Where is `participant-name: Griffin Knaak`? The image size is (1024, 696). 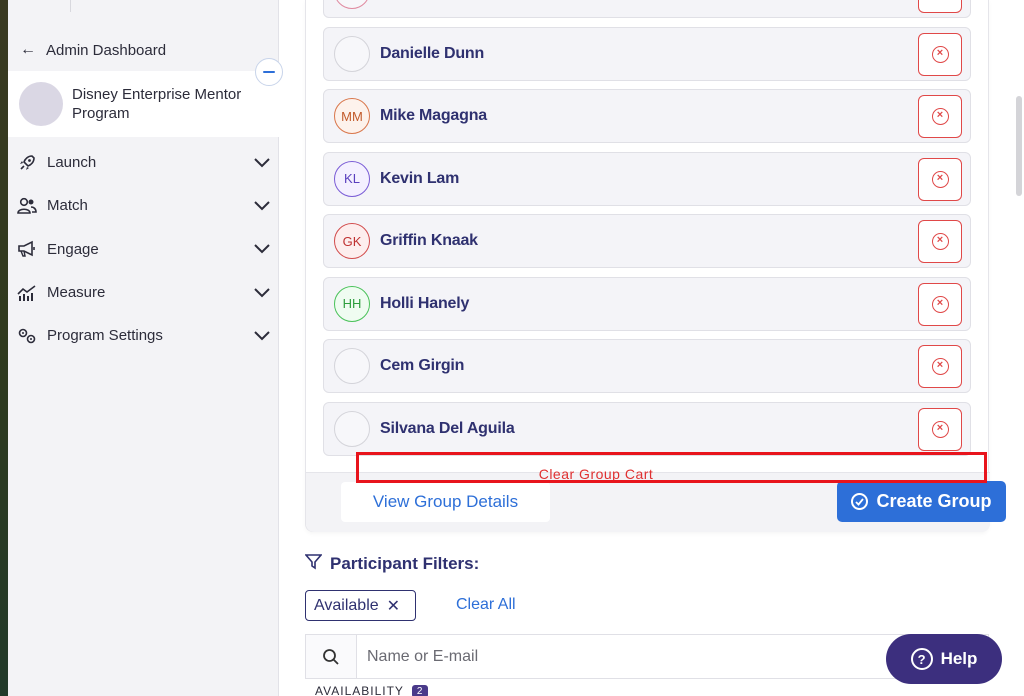
participant-name: Griffin Knaak is located at coordinates (429, 240).